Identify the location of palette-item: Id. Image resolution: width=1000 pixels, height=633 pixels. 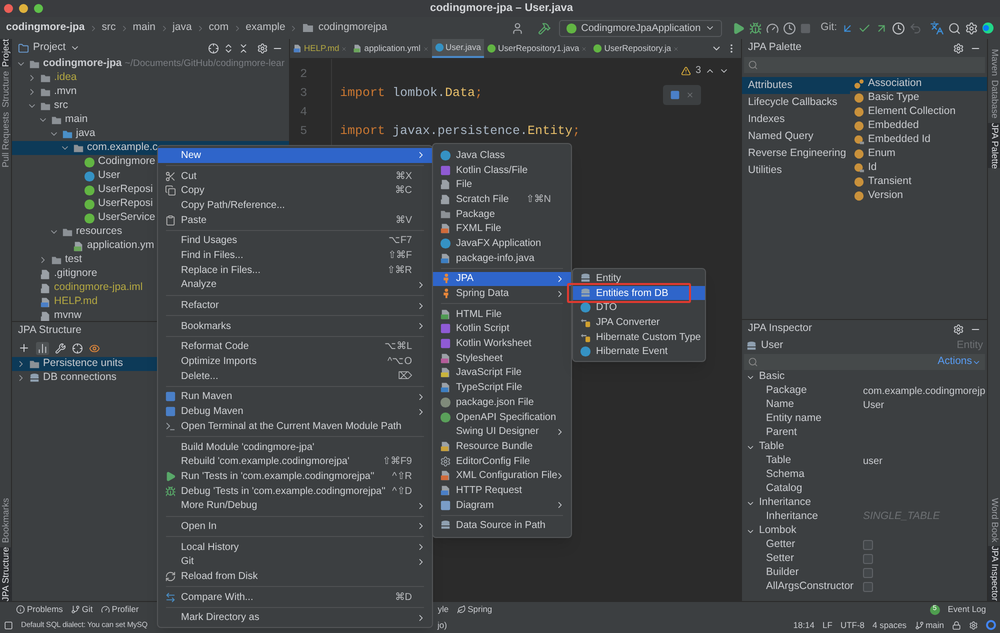
(918, 168).